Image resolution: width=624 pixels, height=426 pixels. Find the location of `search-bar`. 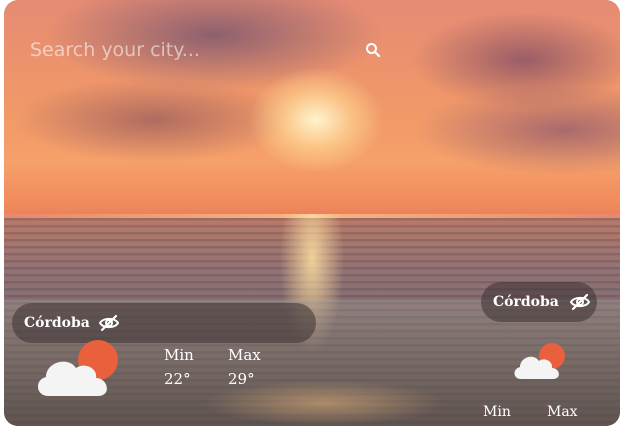

search-bar is located at coordinates (208, 50).